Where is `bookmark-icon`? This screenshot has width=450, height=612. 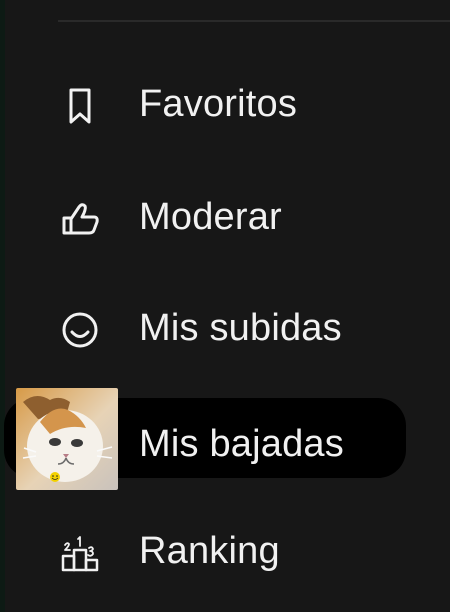 bookmark-icon is located at coordinates (80, 106).